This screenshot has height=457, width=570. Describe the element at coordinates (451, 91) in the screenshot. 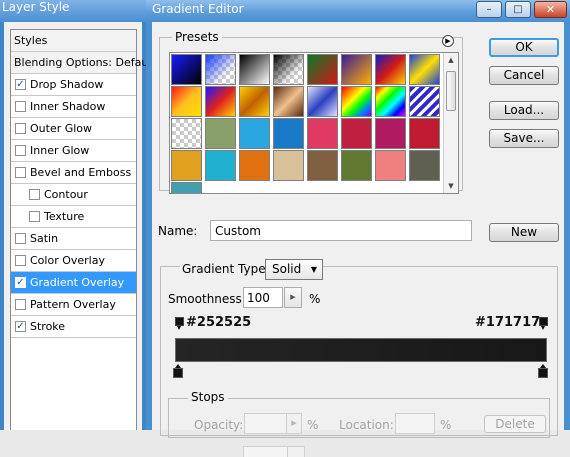

I see `scroll-thumb` at that location.